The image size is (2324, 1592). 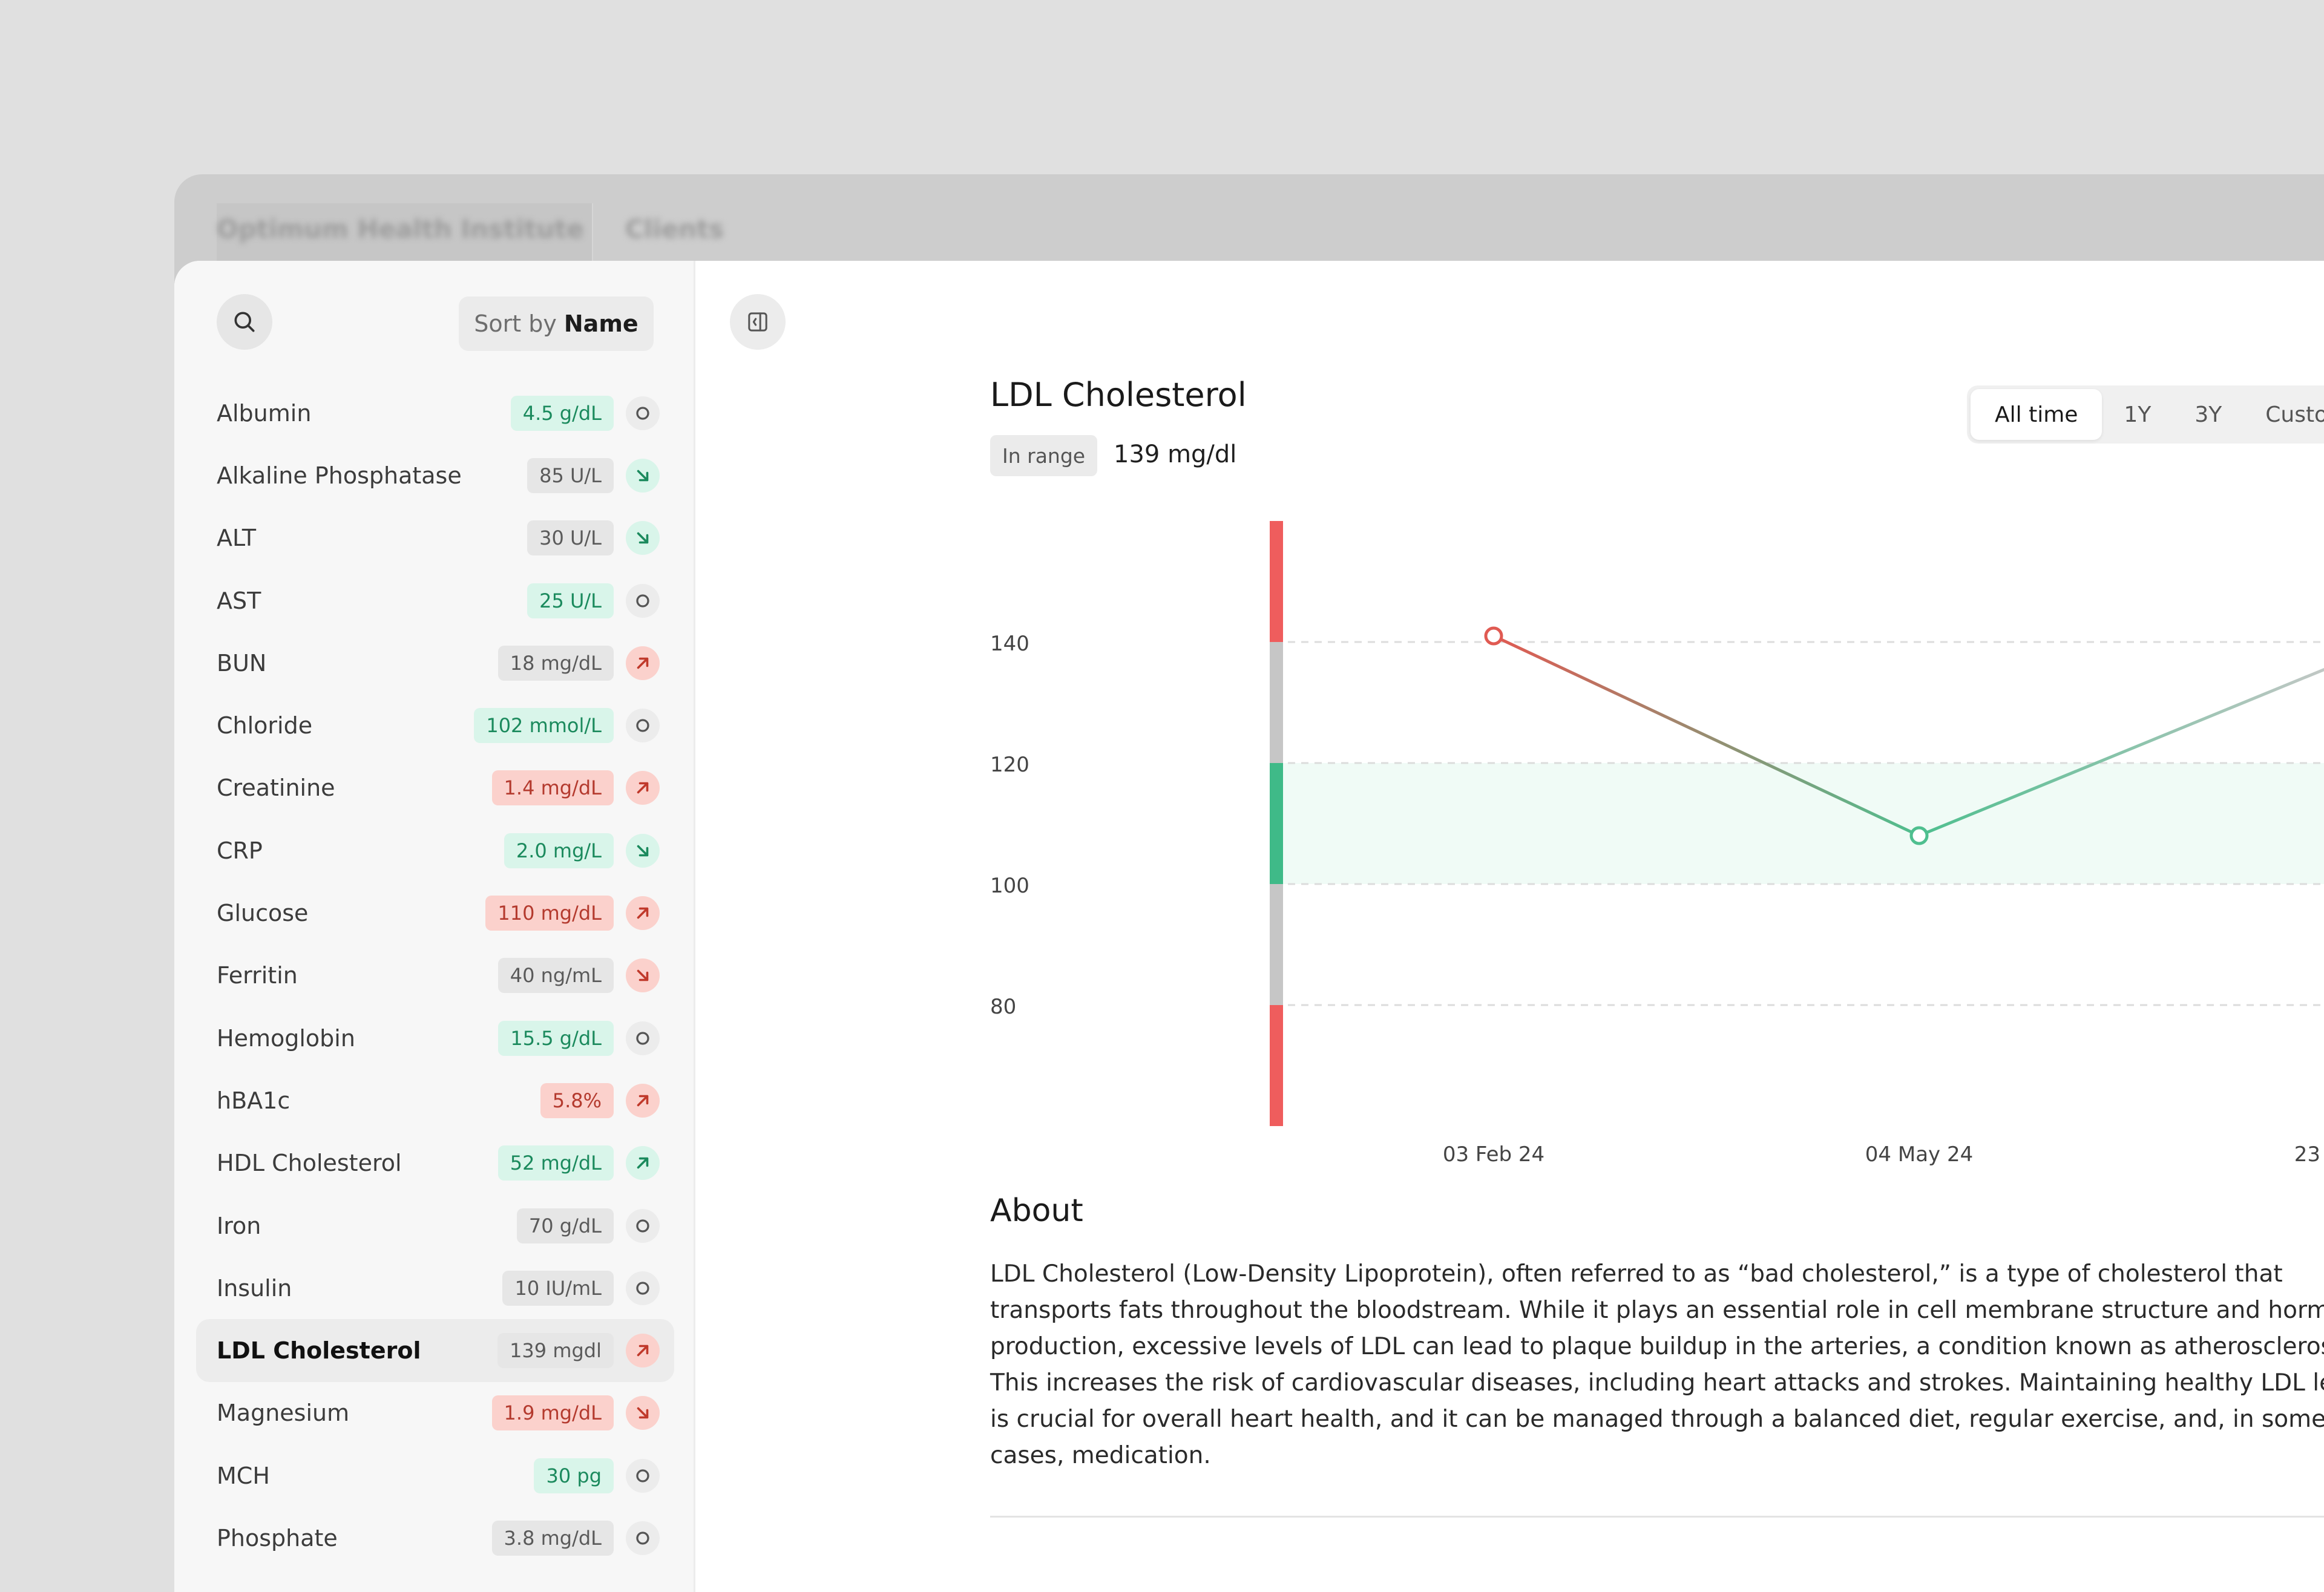 What do you see at coordinates (758, 322) in the screenshot?
I see `collapse-sidebar-button` at bounding box center [758, 322].